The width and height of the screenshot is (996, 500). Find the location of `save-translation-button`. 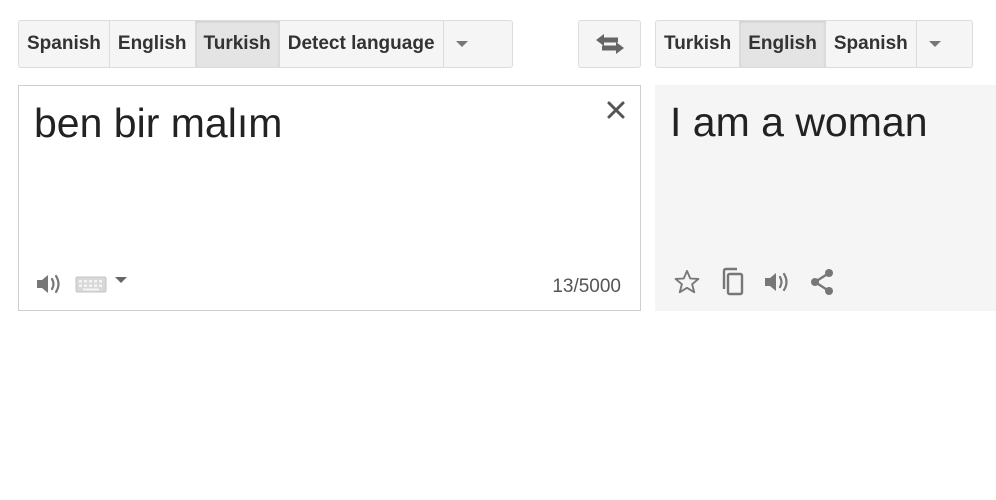

save-translation-button is located at coordinates (687, 282).